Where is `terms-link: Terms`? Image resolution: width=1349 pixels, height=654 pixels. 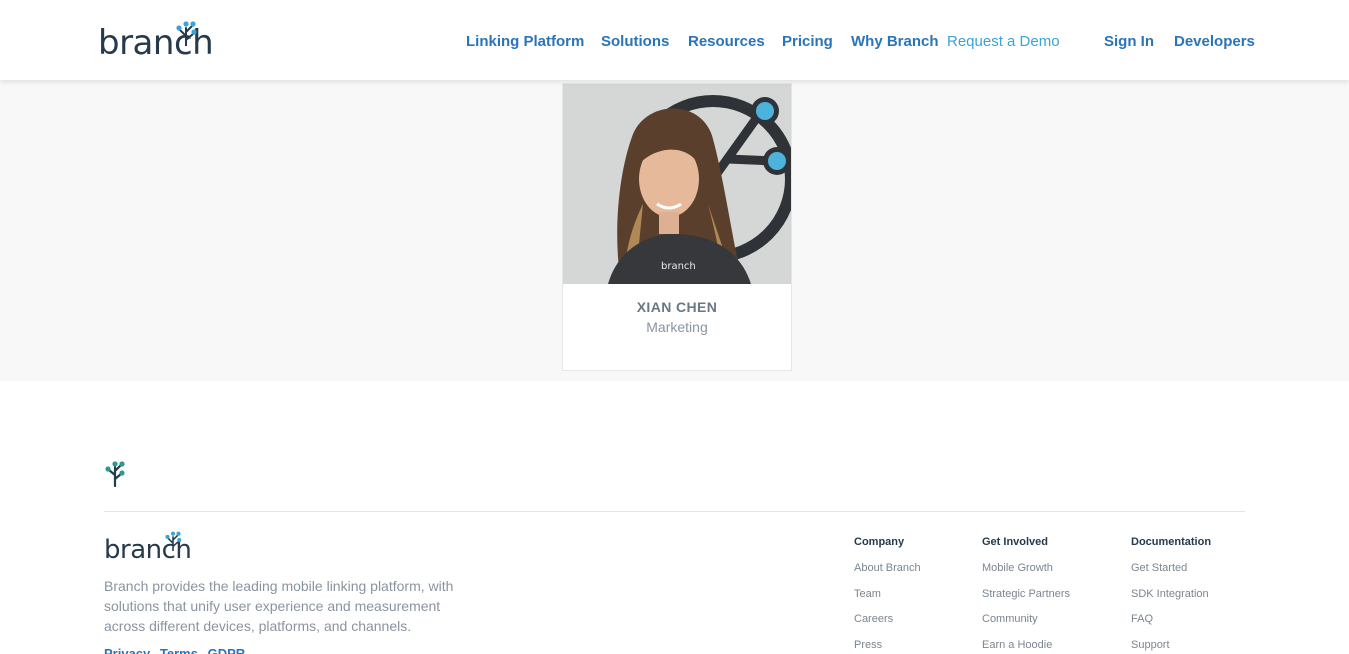
terms-link: Terms is located at coordinates (179, 650).